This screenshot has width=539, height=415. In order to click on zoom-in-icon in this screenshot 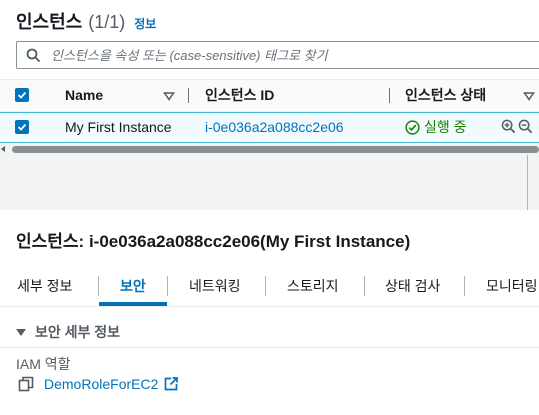, I will do `click(508, 126)`.